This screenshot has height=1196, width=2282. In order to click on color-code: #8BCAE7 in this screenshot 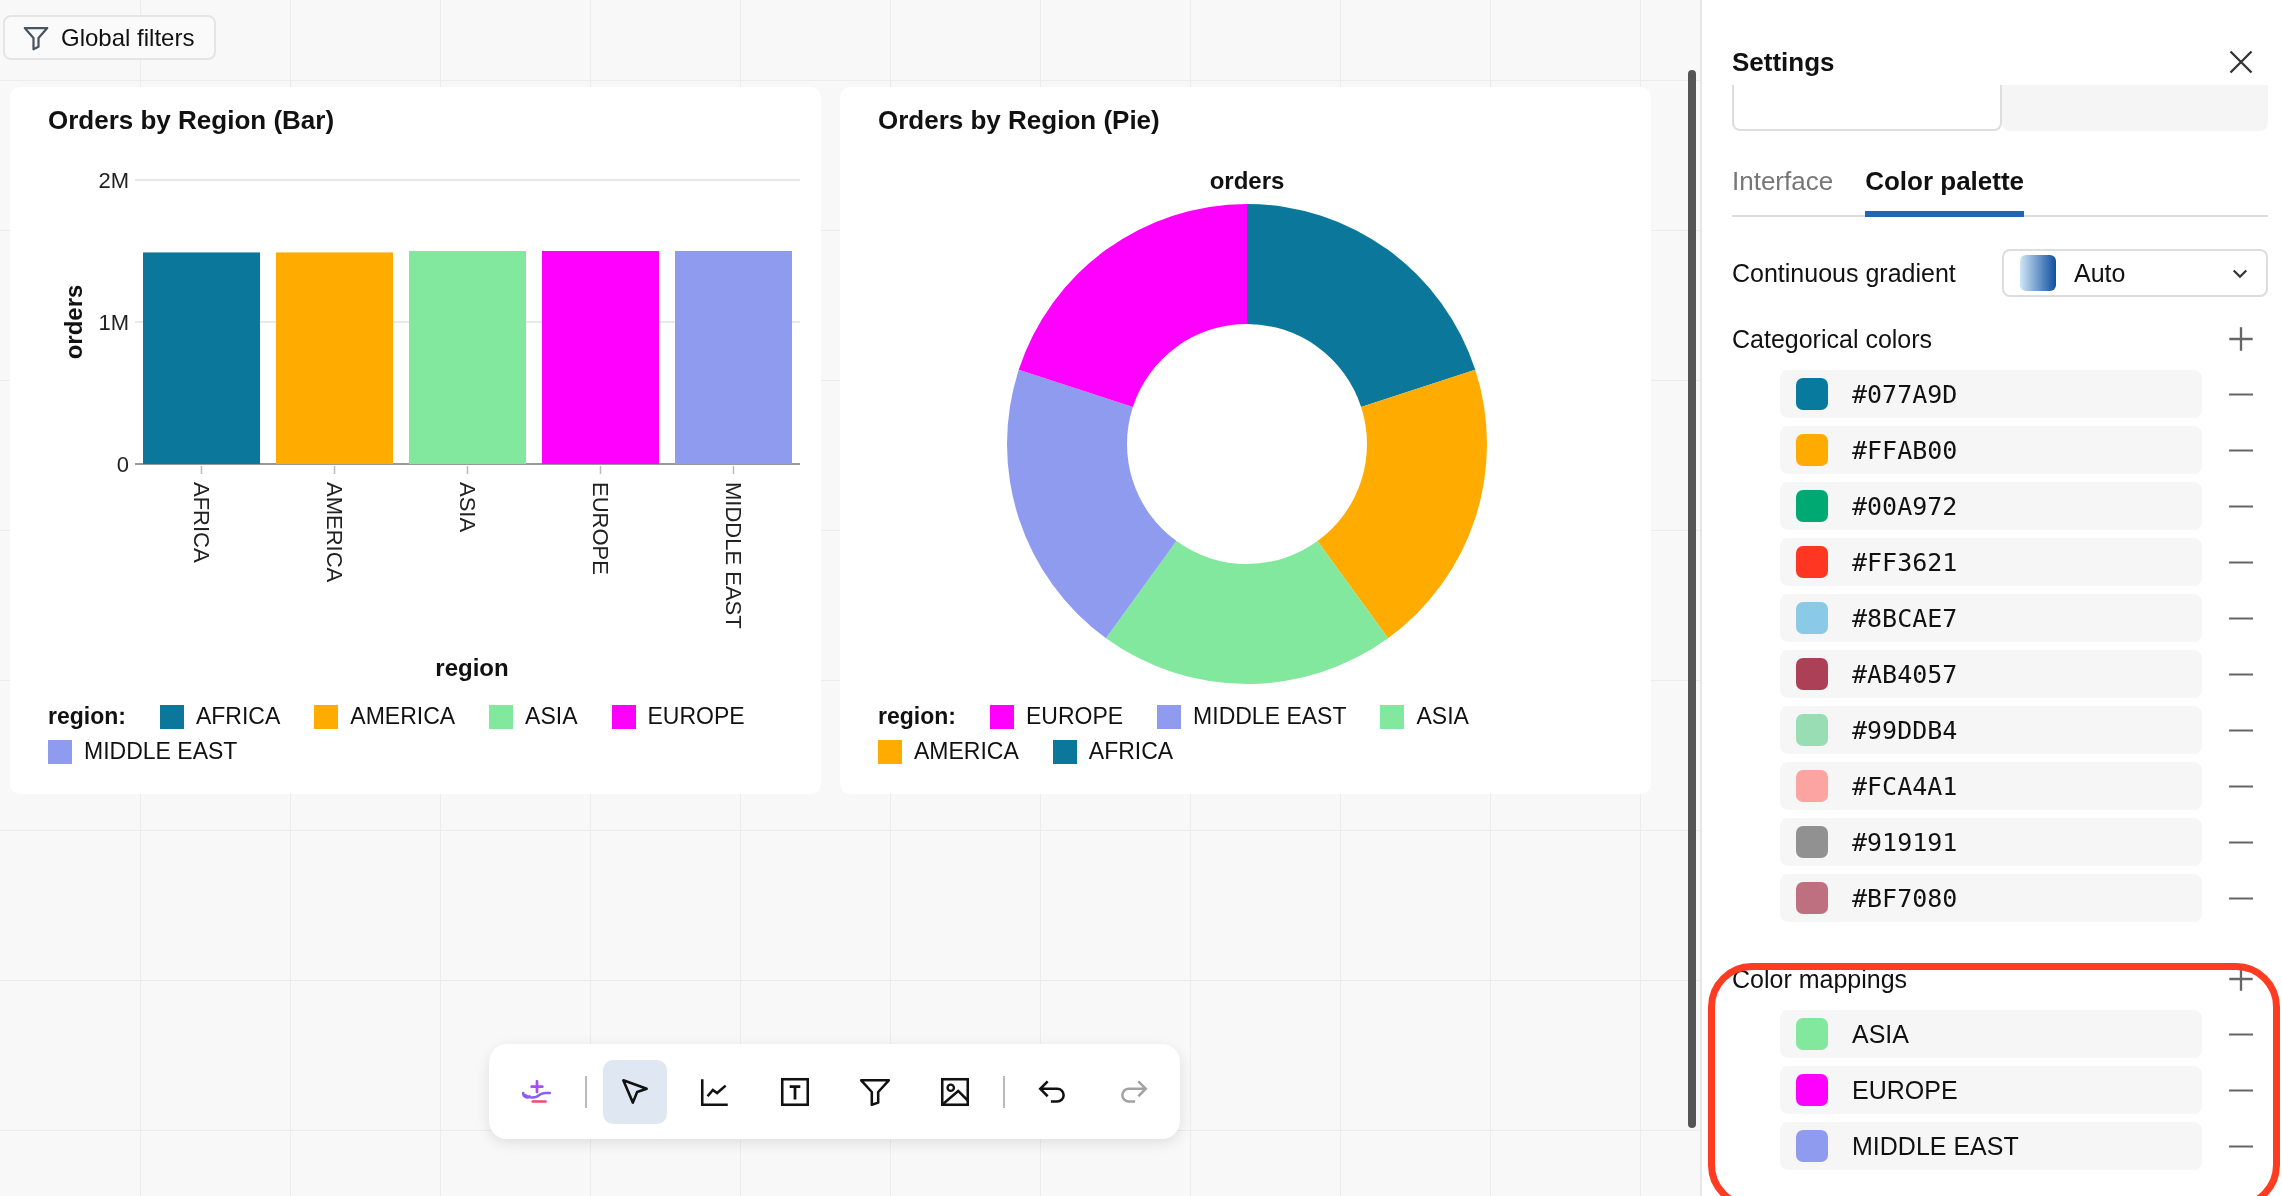, I will do `click(1905, 618)`.